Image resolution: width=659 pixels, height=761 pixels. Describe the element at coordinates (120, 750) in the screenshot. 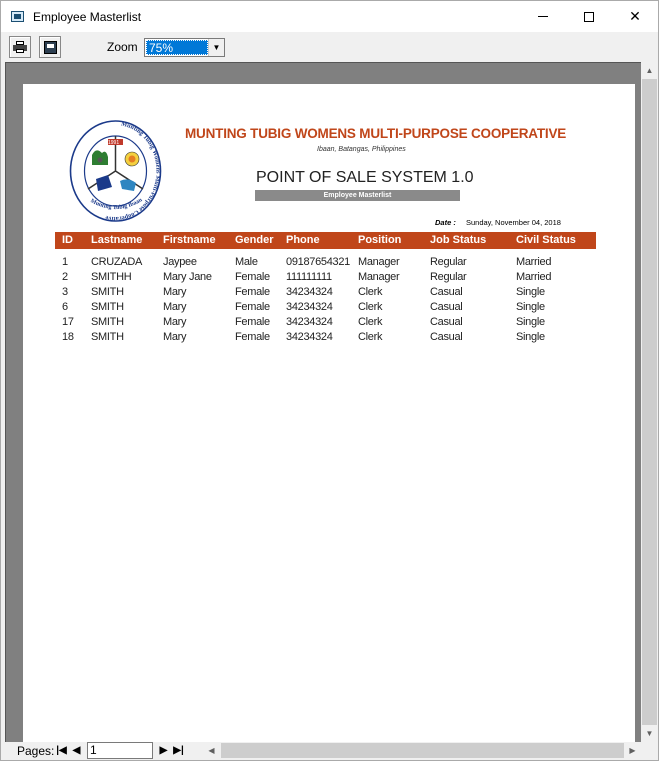

I see `page-number-input: 1` at that location.